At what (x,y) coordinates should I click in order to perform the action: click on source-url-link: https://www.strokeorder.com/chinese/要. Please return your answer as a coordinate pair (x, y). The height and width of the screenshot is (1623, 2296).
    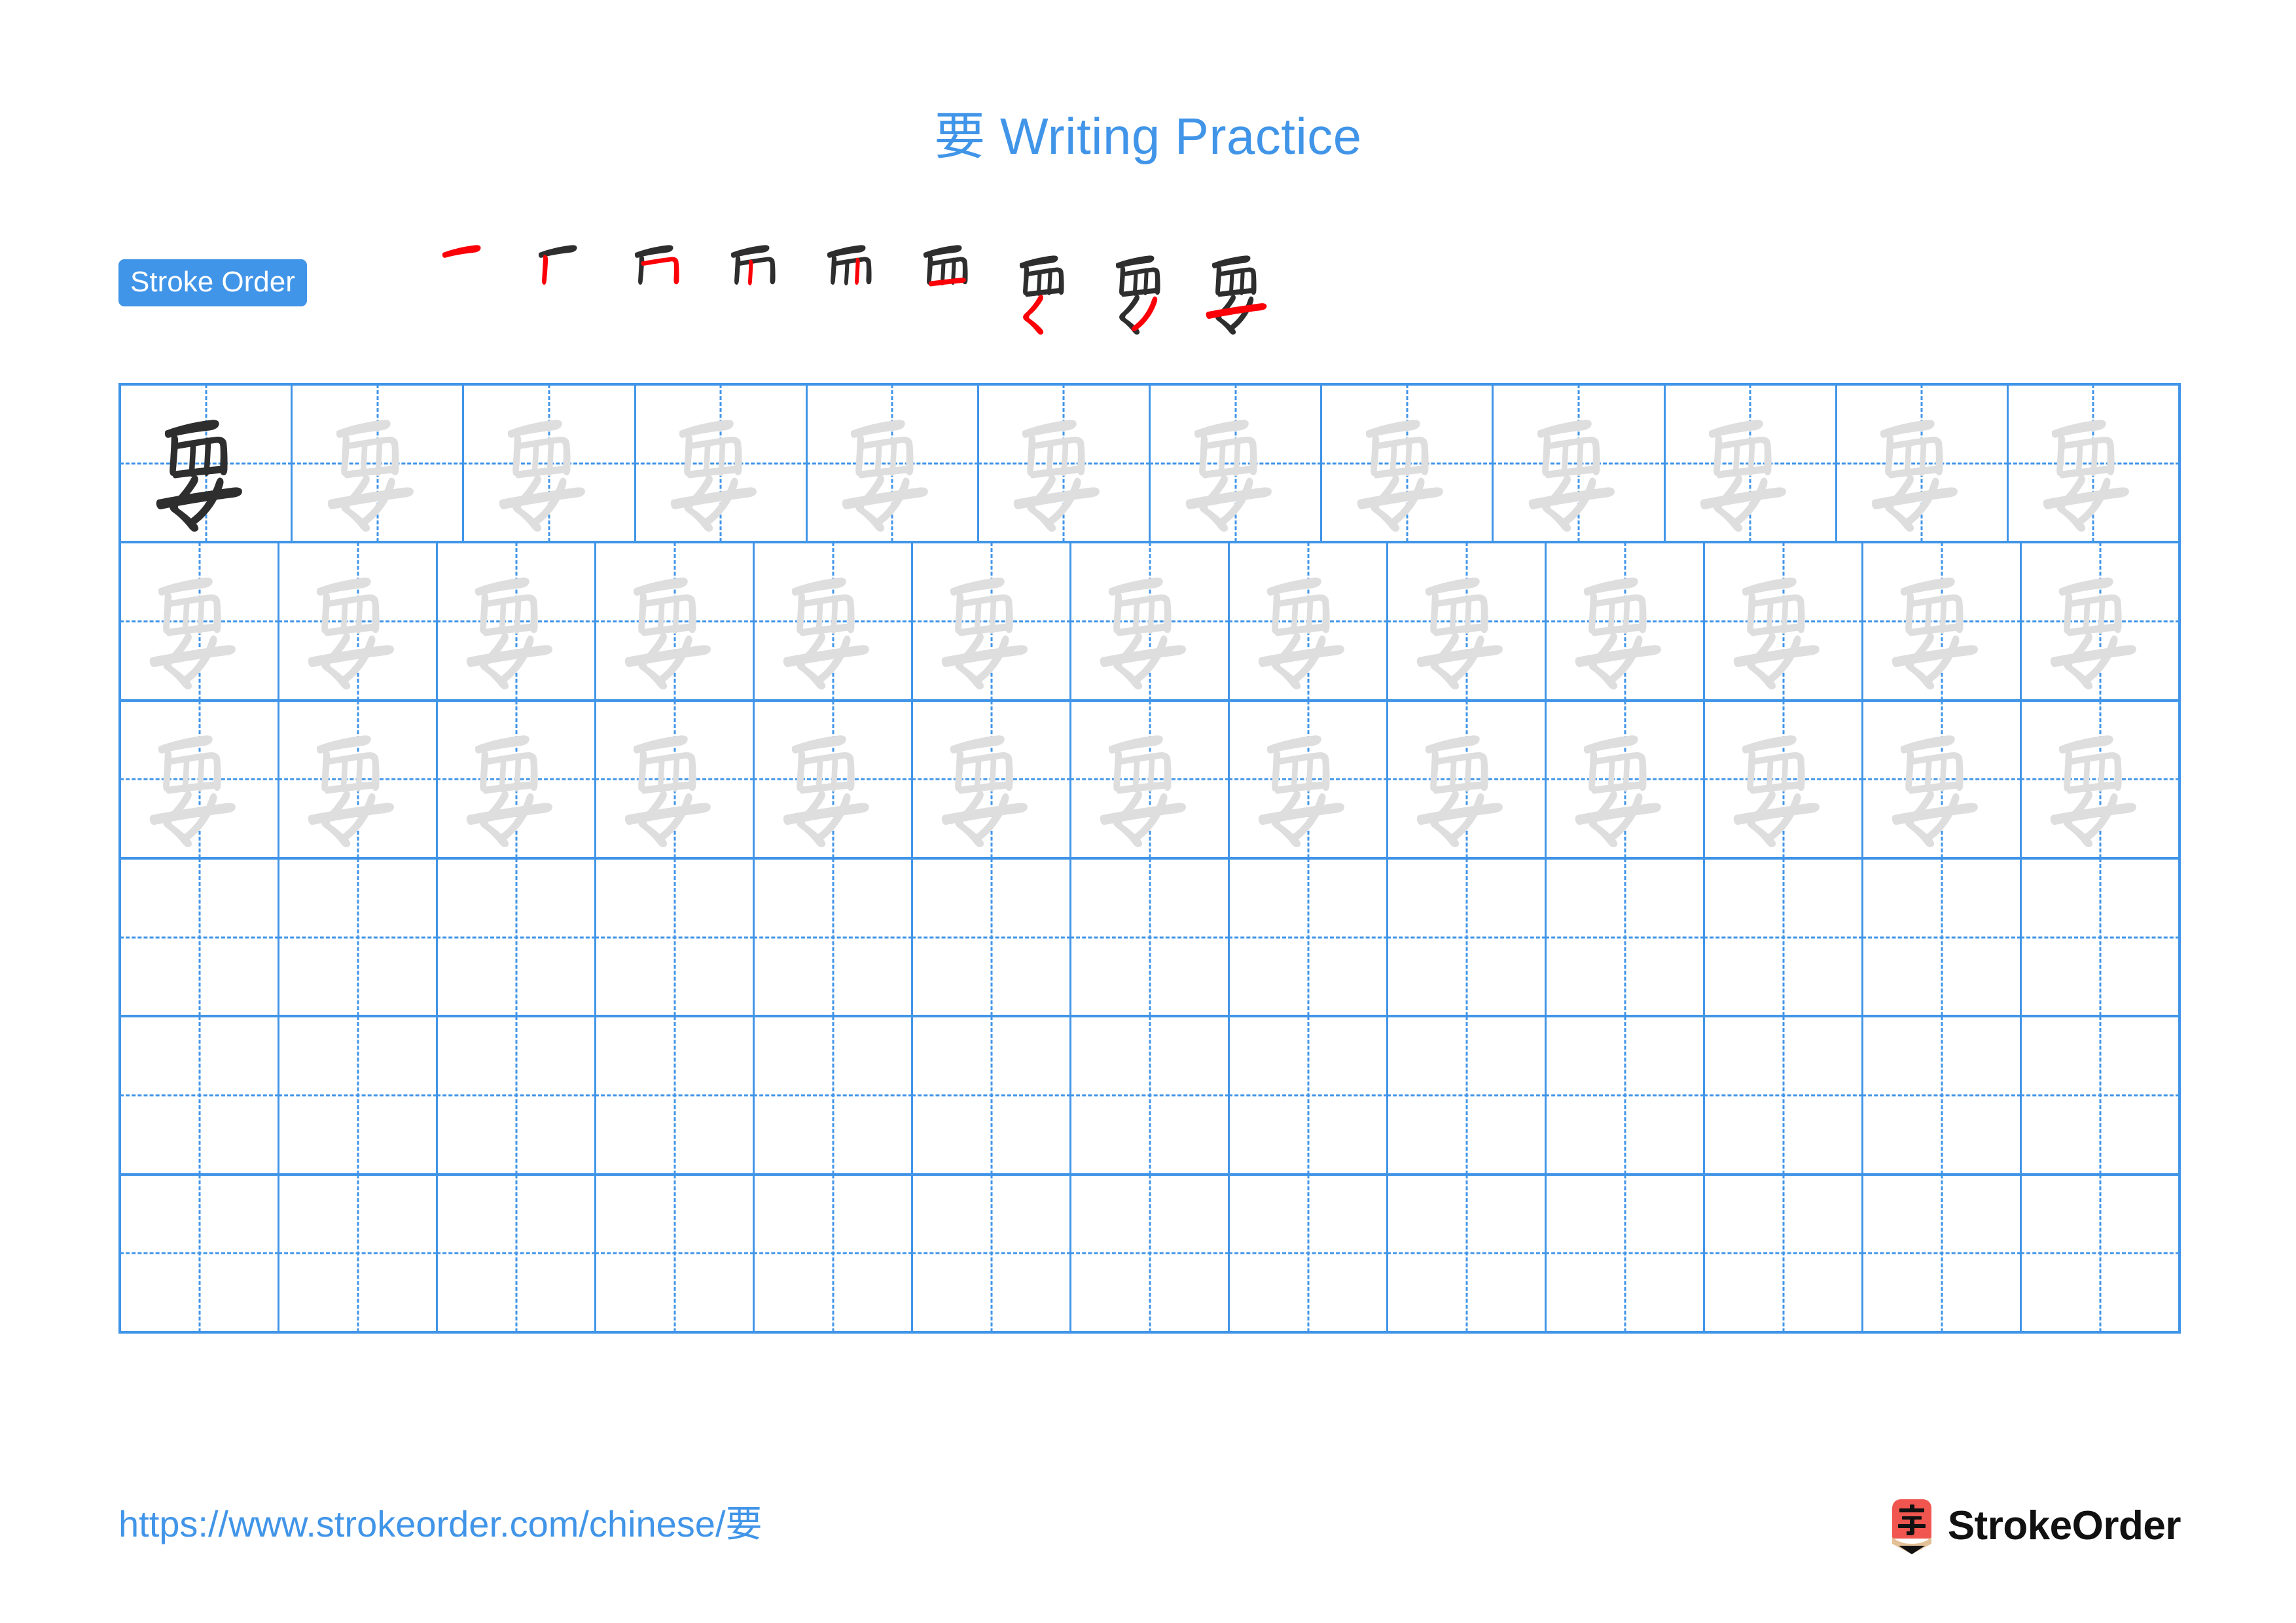
    Looking at the image, I should click on (440, 1524).